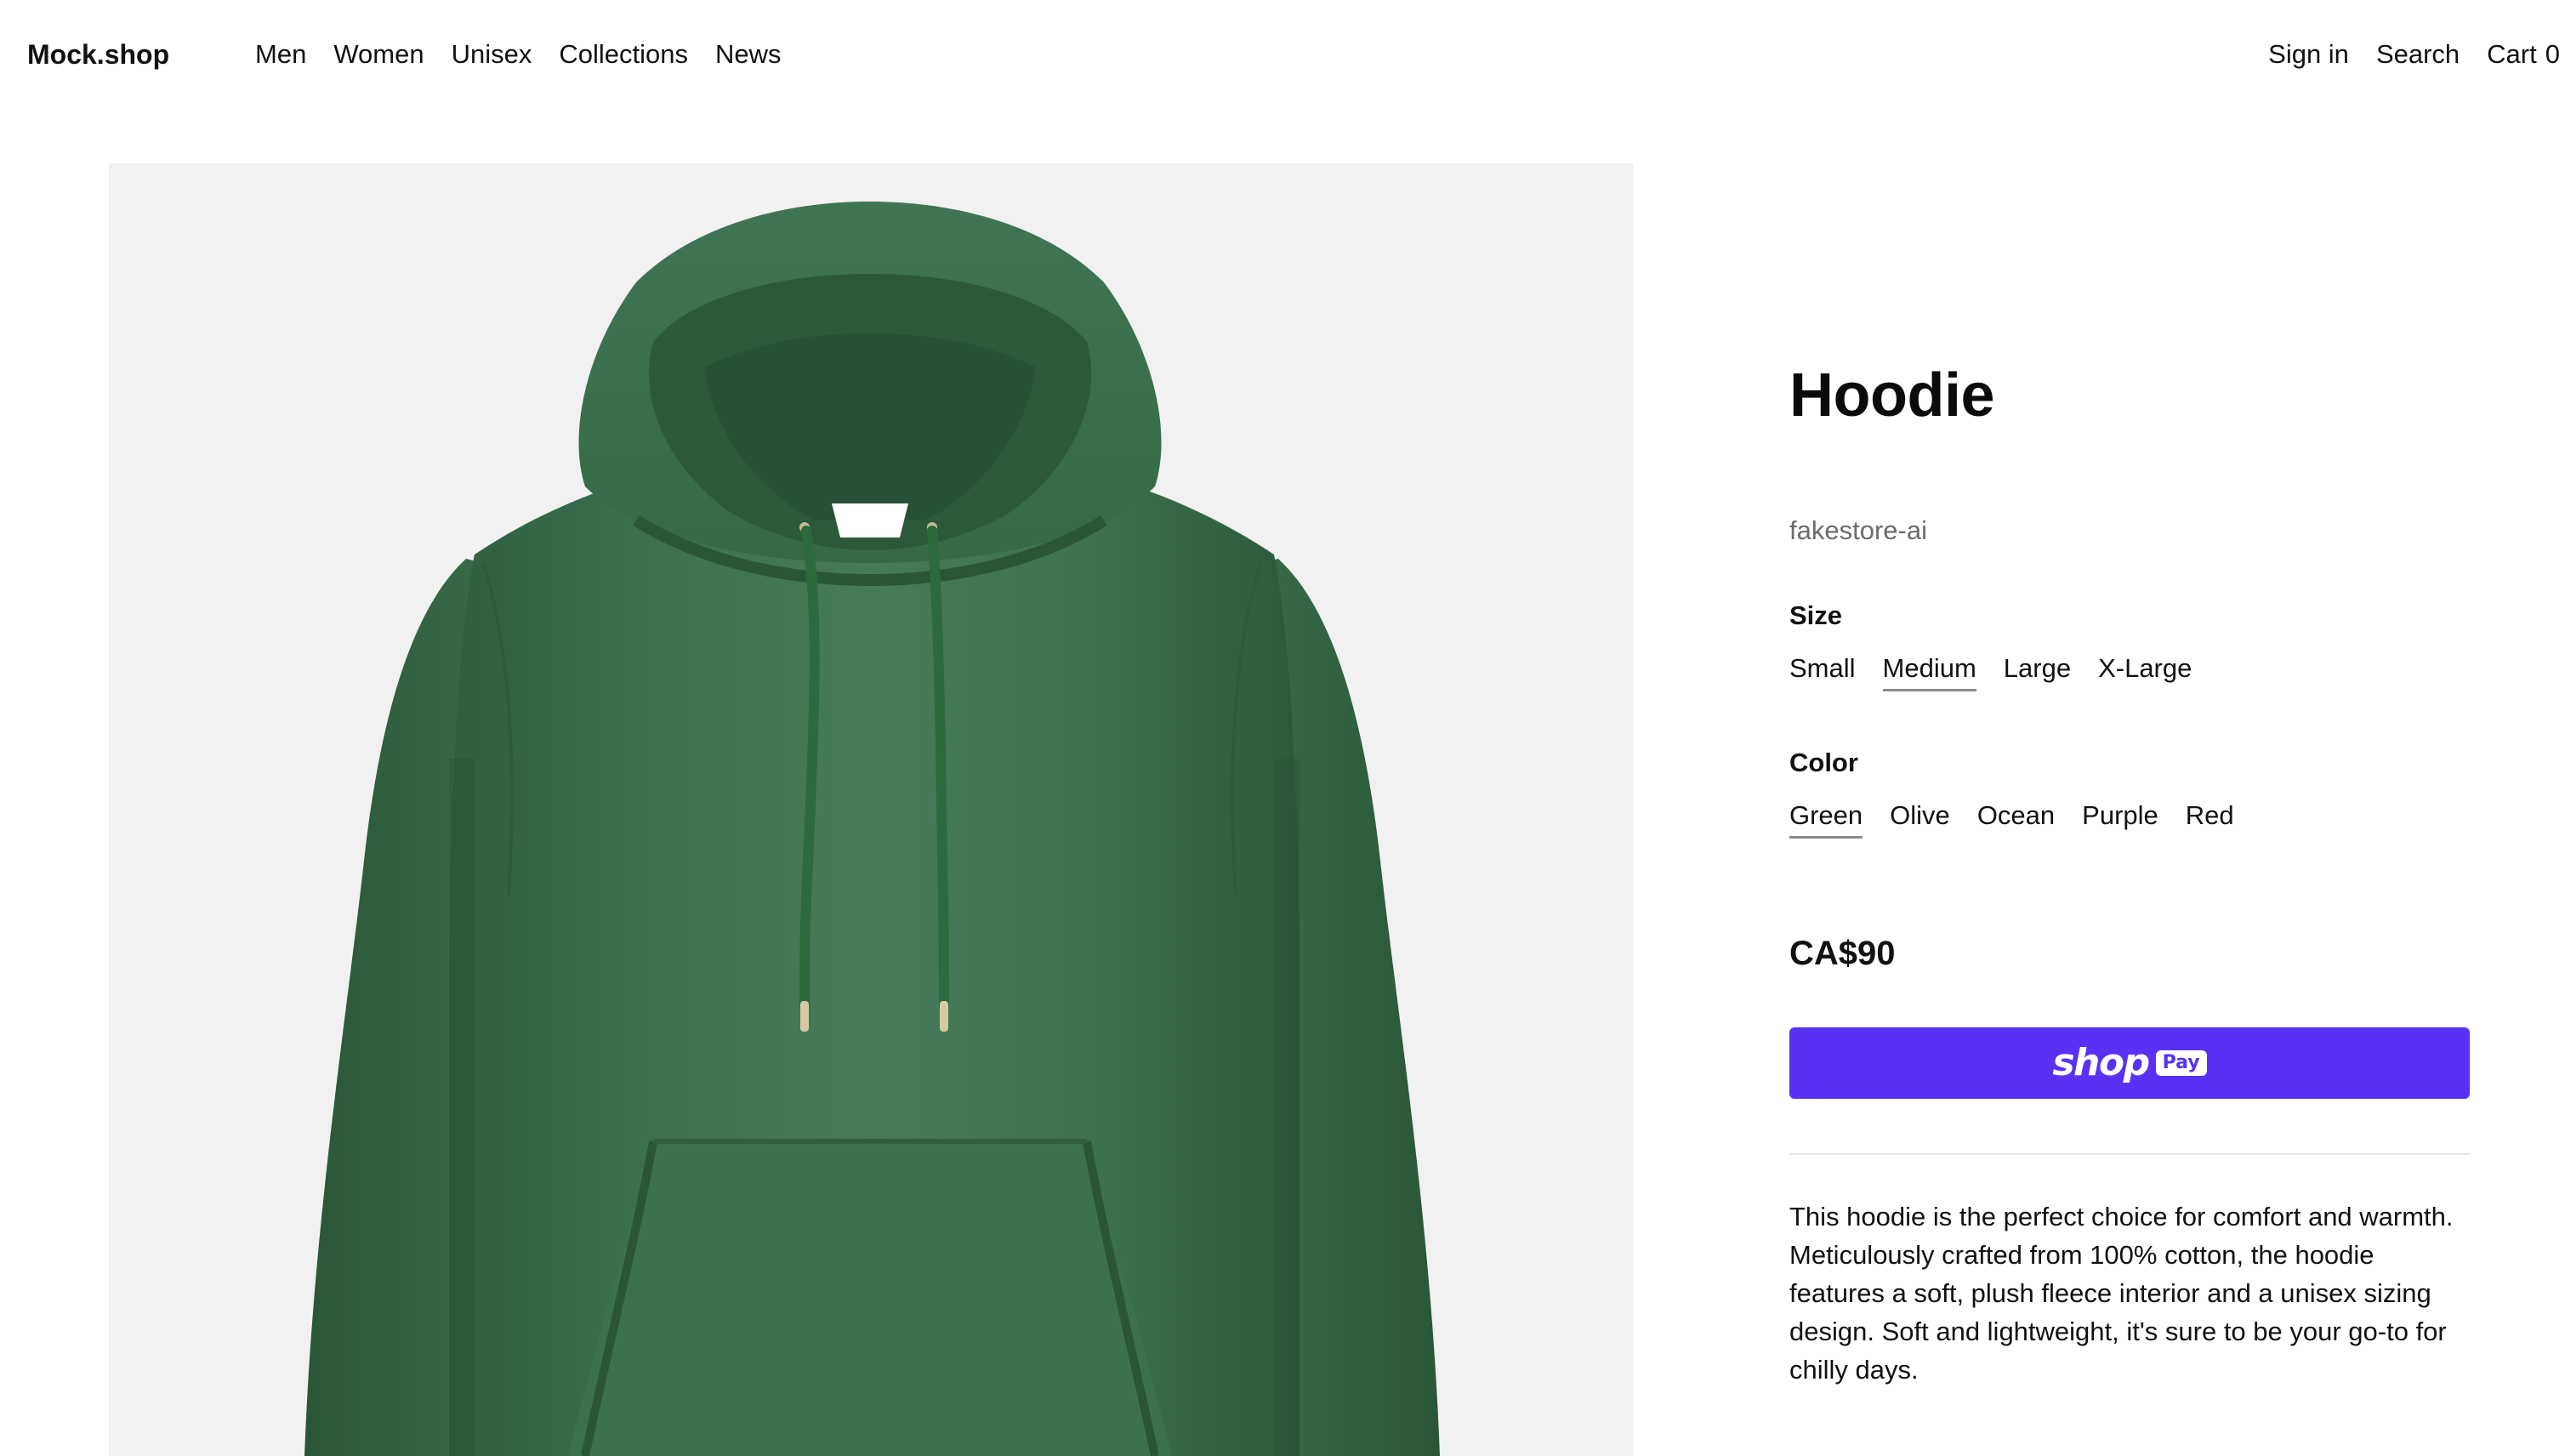  I want to click on cart-link: Cart 0, so click(2523, 55).